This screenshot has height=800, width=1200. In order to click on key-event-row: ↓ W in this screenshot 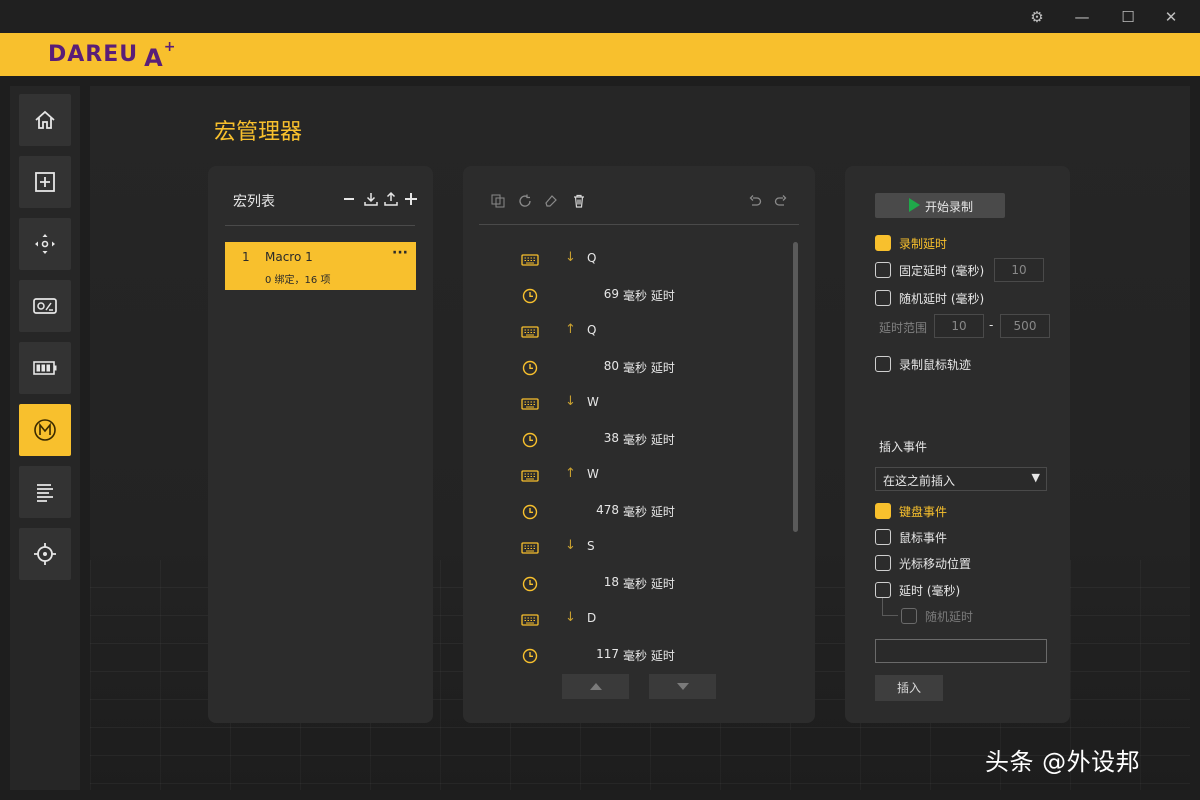, I will do `click(629, 404)`.